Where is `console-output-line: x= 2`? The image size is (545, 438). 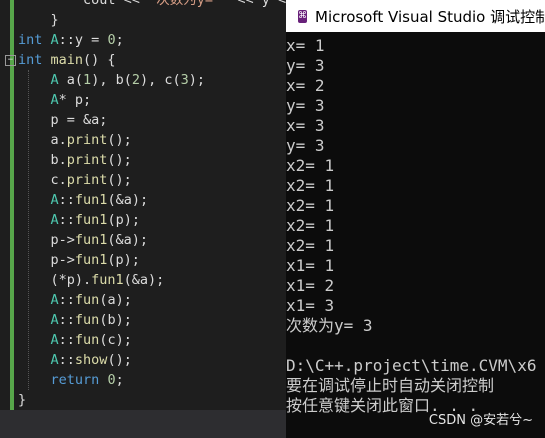
console-output-line: x= 2 is located at coordinates (305, 85).